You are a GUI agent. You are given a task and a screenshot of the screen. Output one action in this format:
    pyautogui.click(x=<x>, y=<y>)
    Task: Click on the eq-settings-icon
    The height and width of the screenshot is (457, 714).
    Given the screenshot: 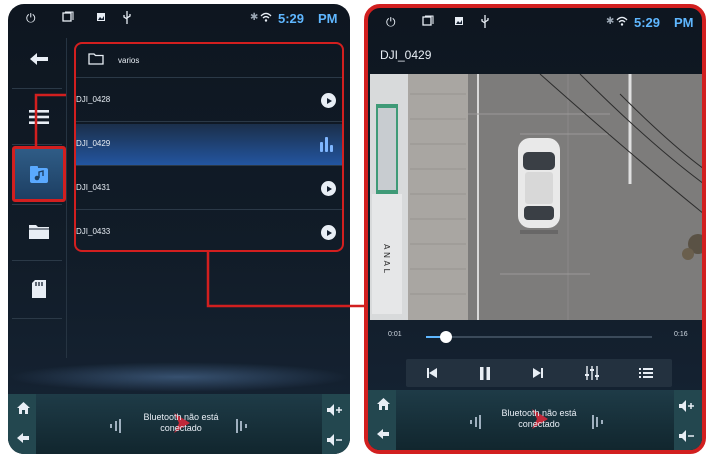 What is the action you would take?
    pyautogui.click(x=592, y=373)
    